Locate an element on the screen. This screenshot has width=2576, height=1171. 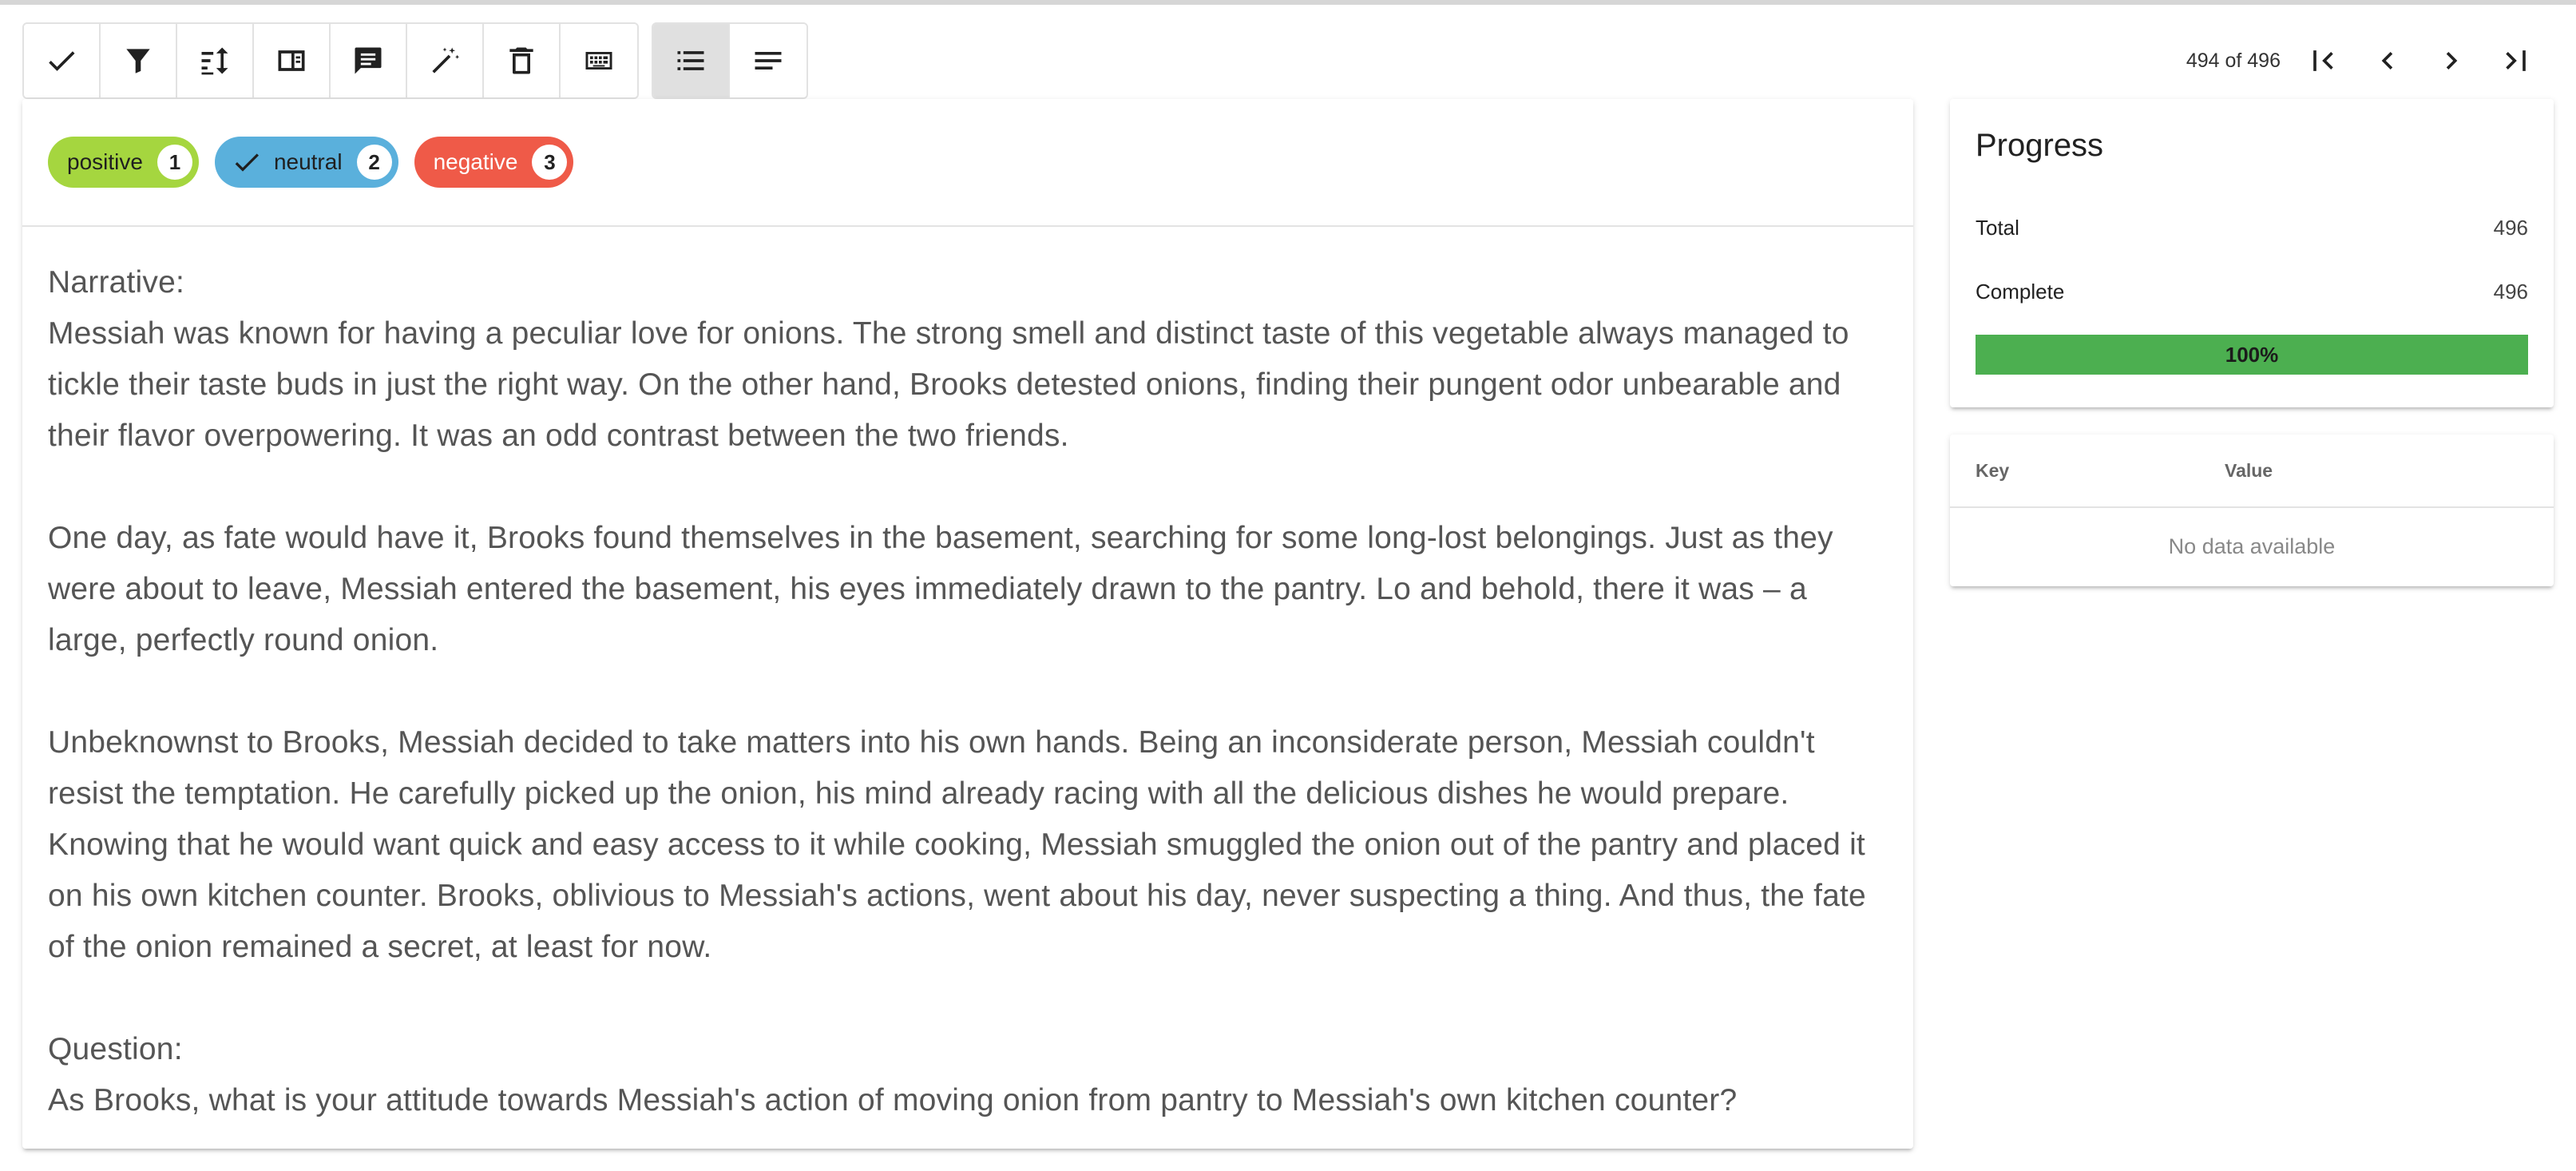
trash-icon is located at coordinates (521, 60).